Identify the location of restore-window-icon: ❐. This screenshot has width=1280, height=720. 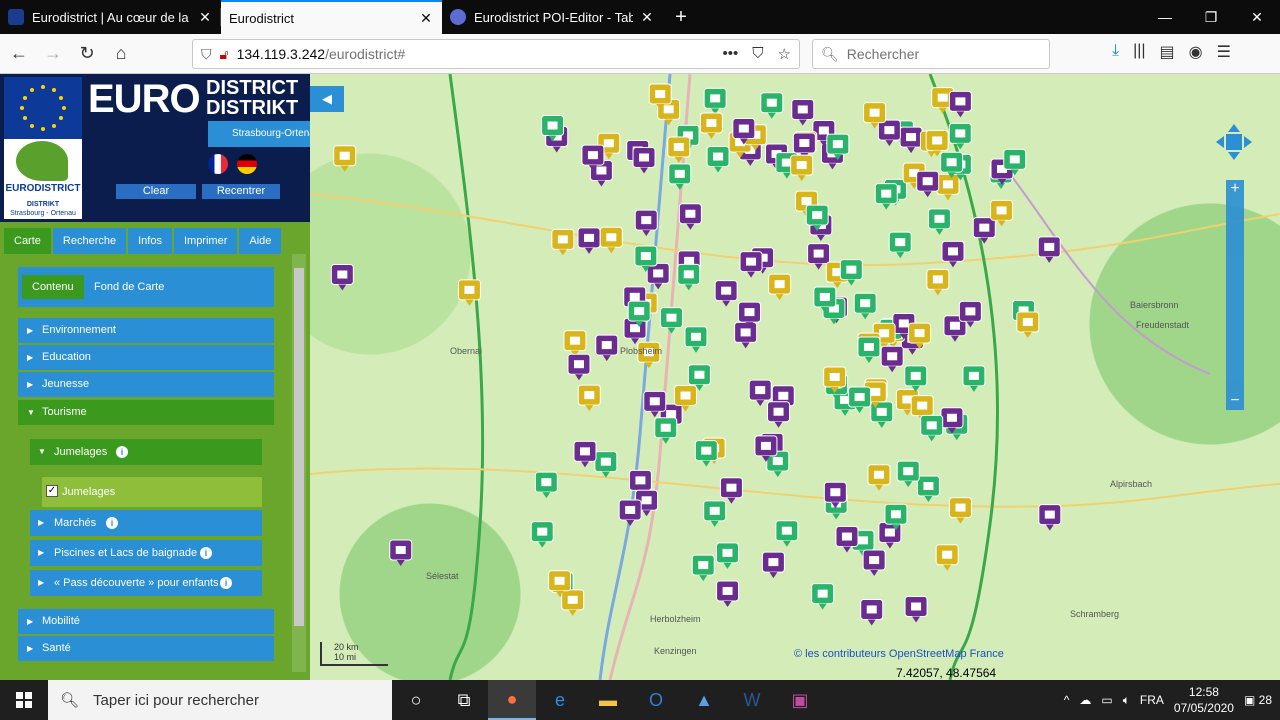
(1211, 17).